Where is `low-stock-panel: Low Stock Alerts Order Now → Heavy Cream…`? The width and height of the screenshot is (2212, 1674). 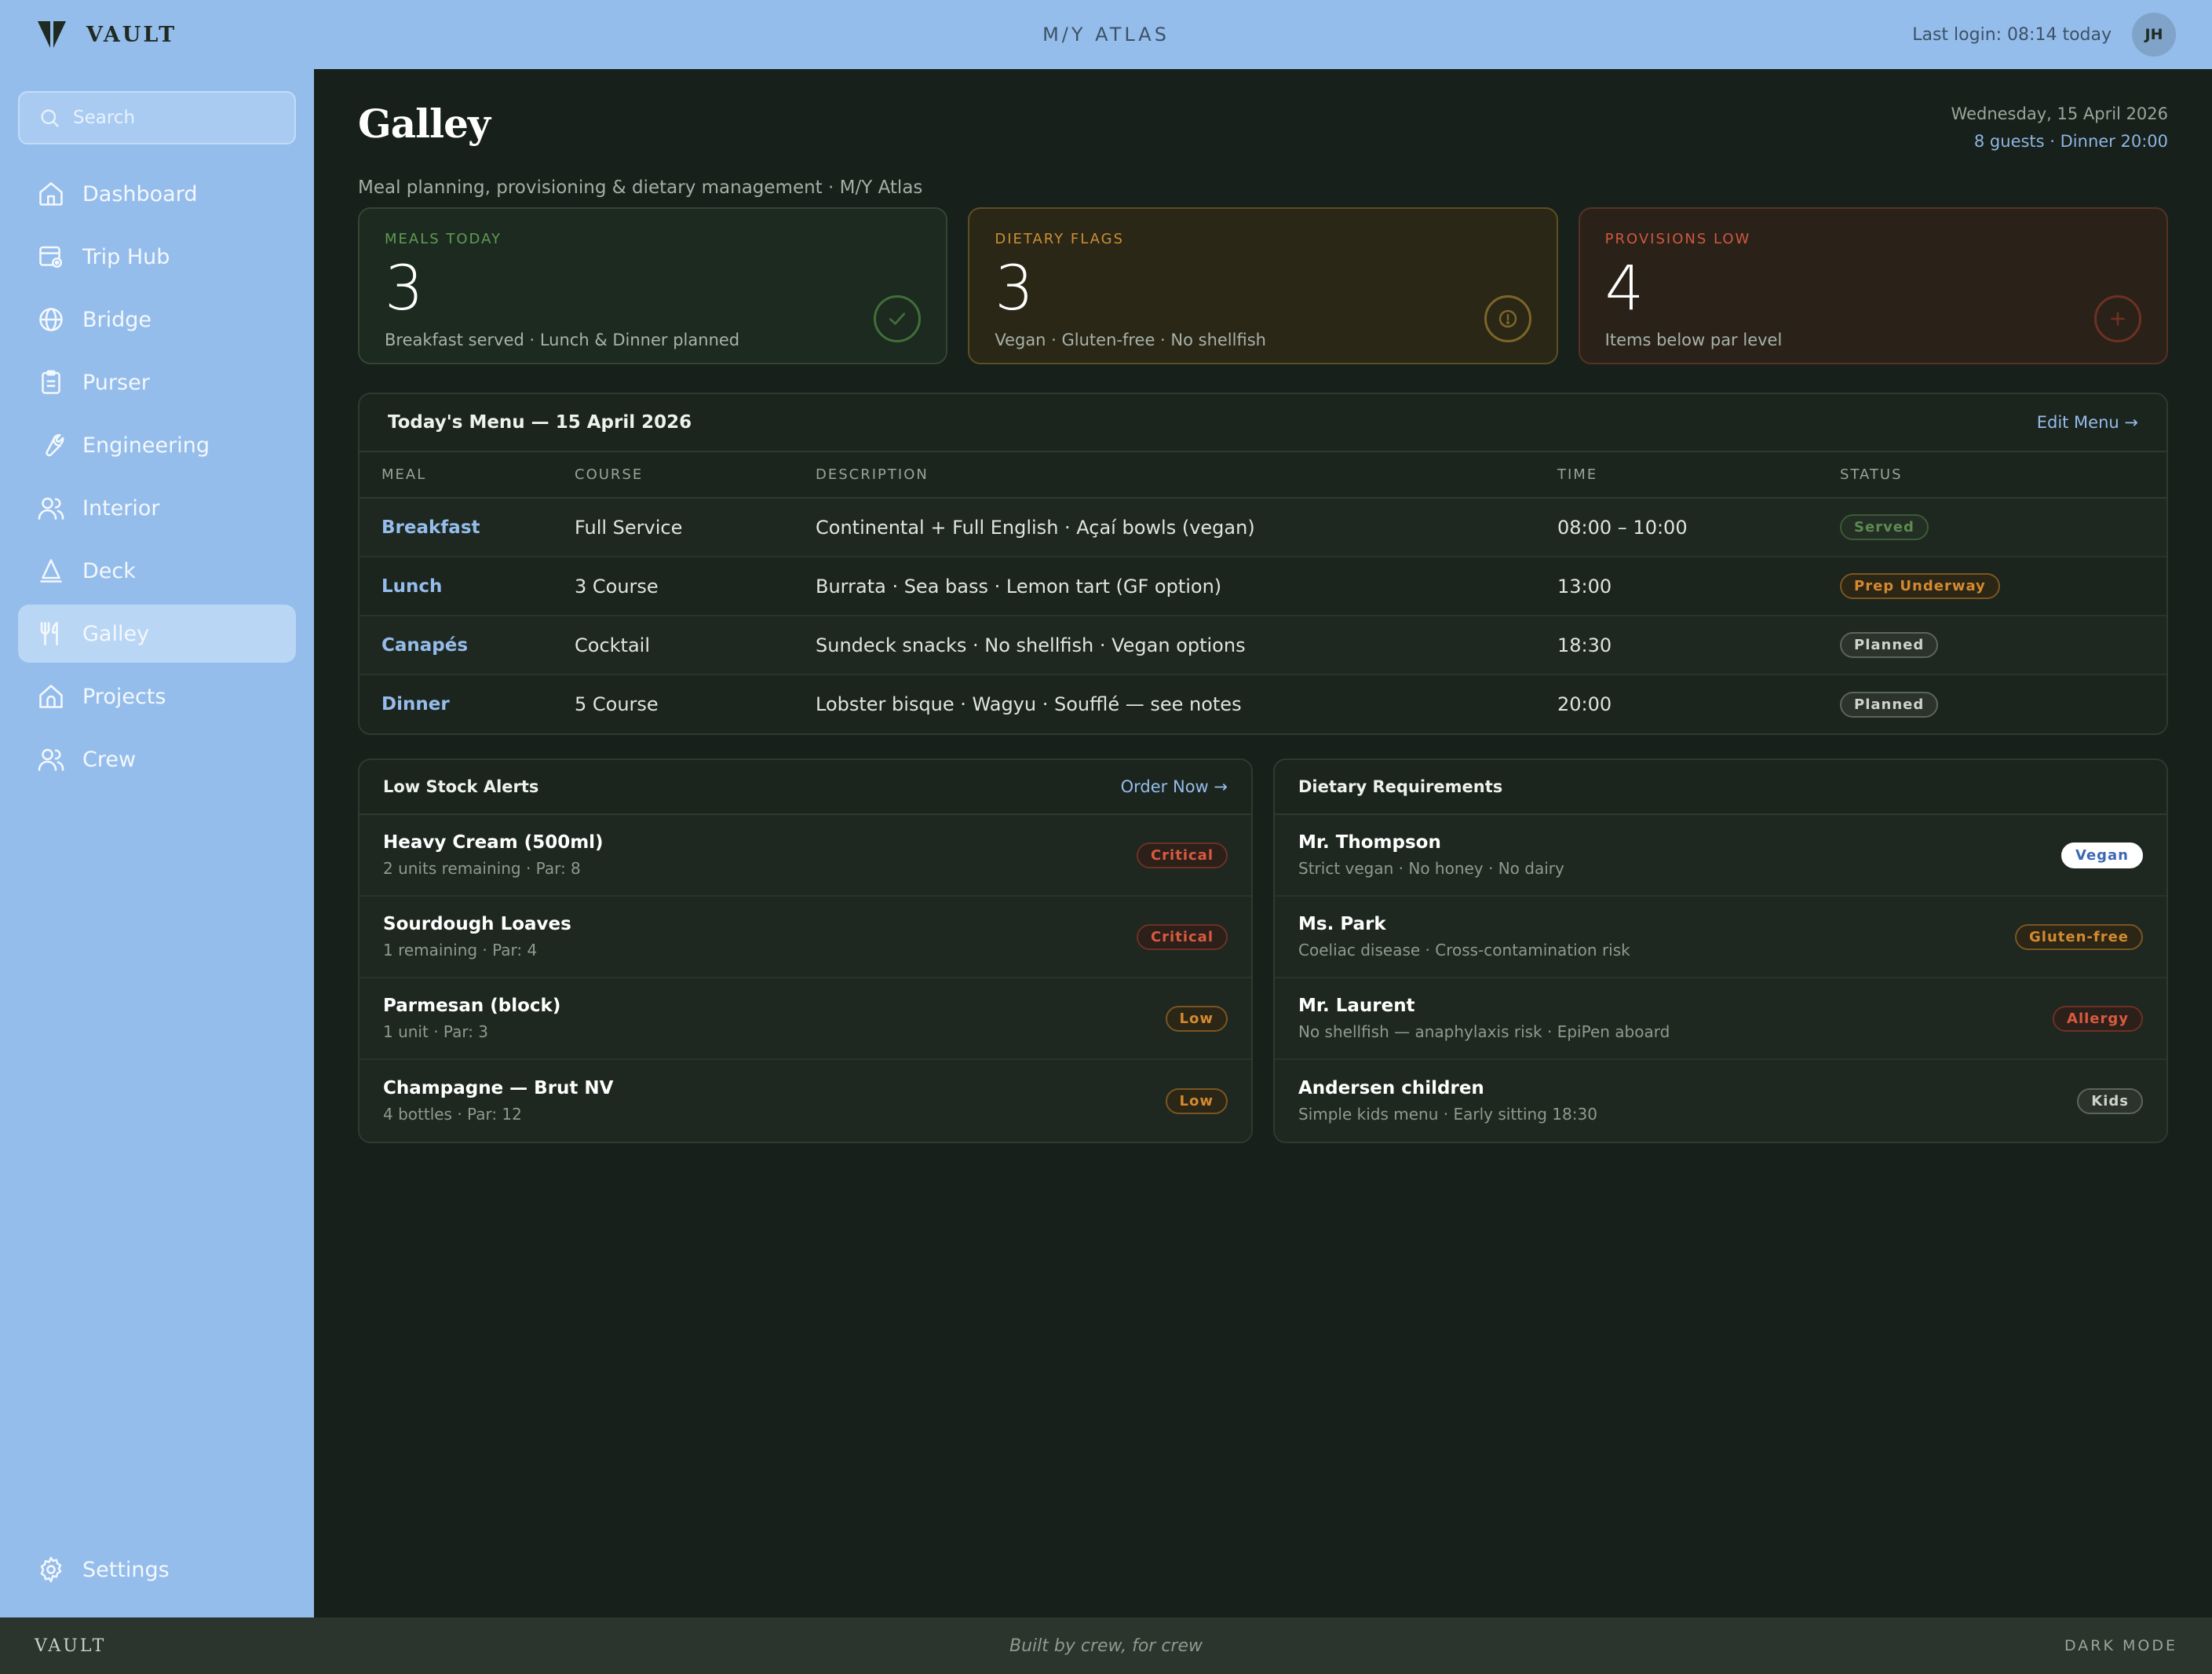 low-stock-panel: Low Stock Alerts Order Now → Heavy Cream… is located at coordinates (805, 950).